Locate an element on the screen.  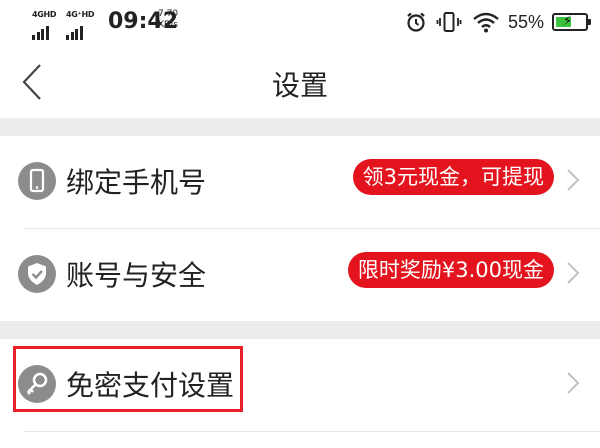
charging-bolt-icon: ⚡ is located at coordinates (568, 21).